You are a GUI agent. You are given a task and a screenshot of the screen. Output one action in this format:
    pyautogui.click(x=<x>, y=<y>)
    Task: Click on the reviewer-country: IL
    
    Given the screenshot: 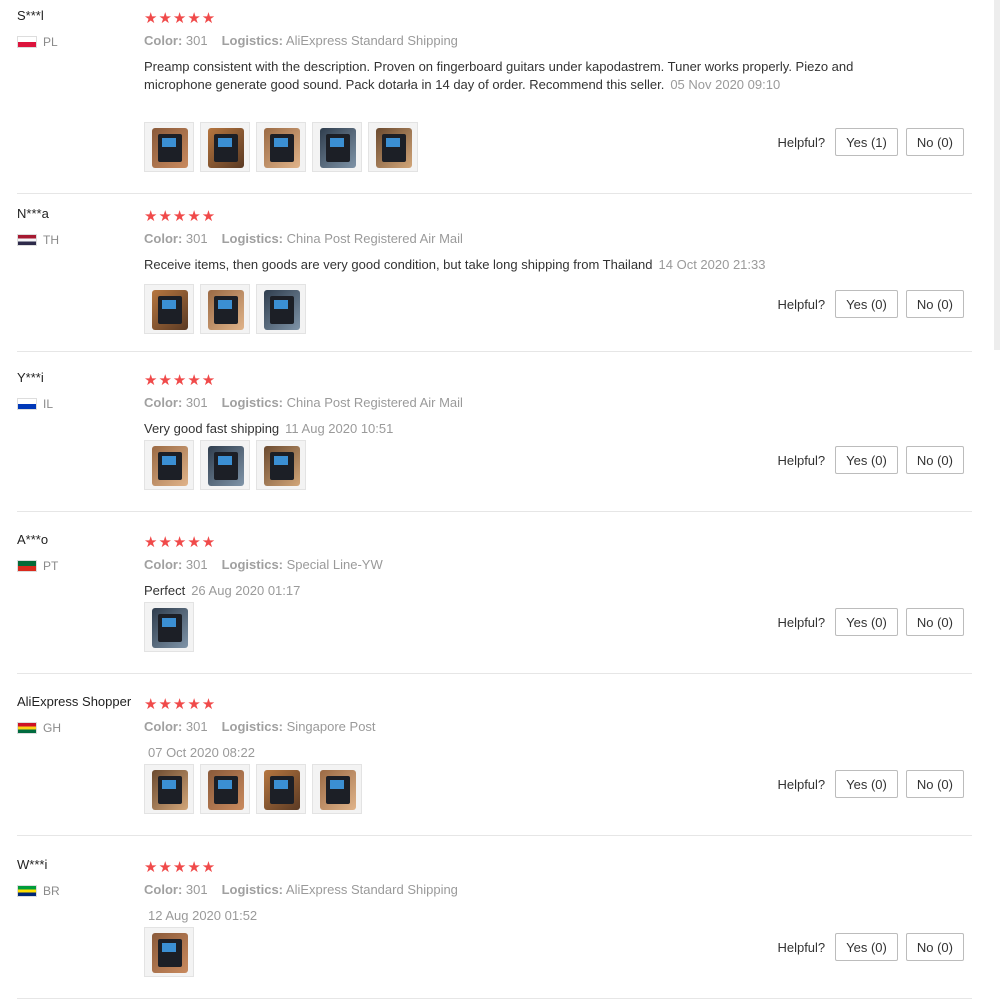 What is the action you would take?
    pyautogui.click(x=35, y=404)
    